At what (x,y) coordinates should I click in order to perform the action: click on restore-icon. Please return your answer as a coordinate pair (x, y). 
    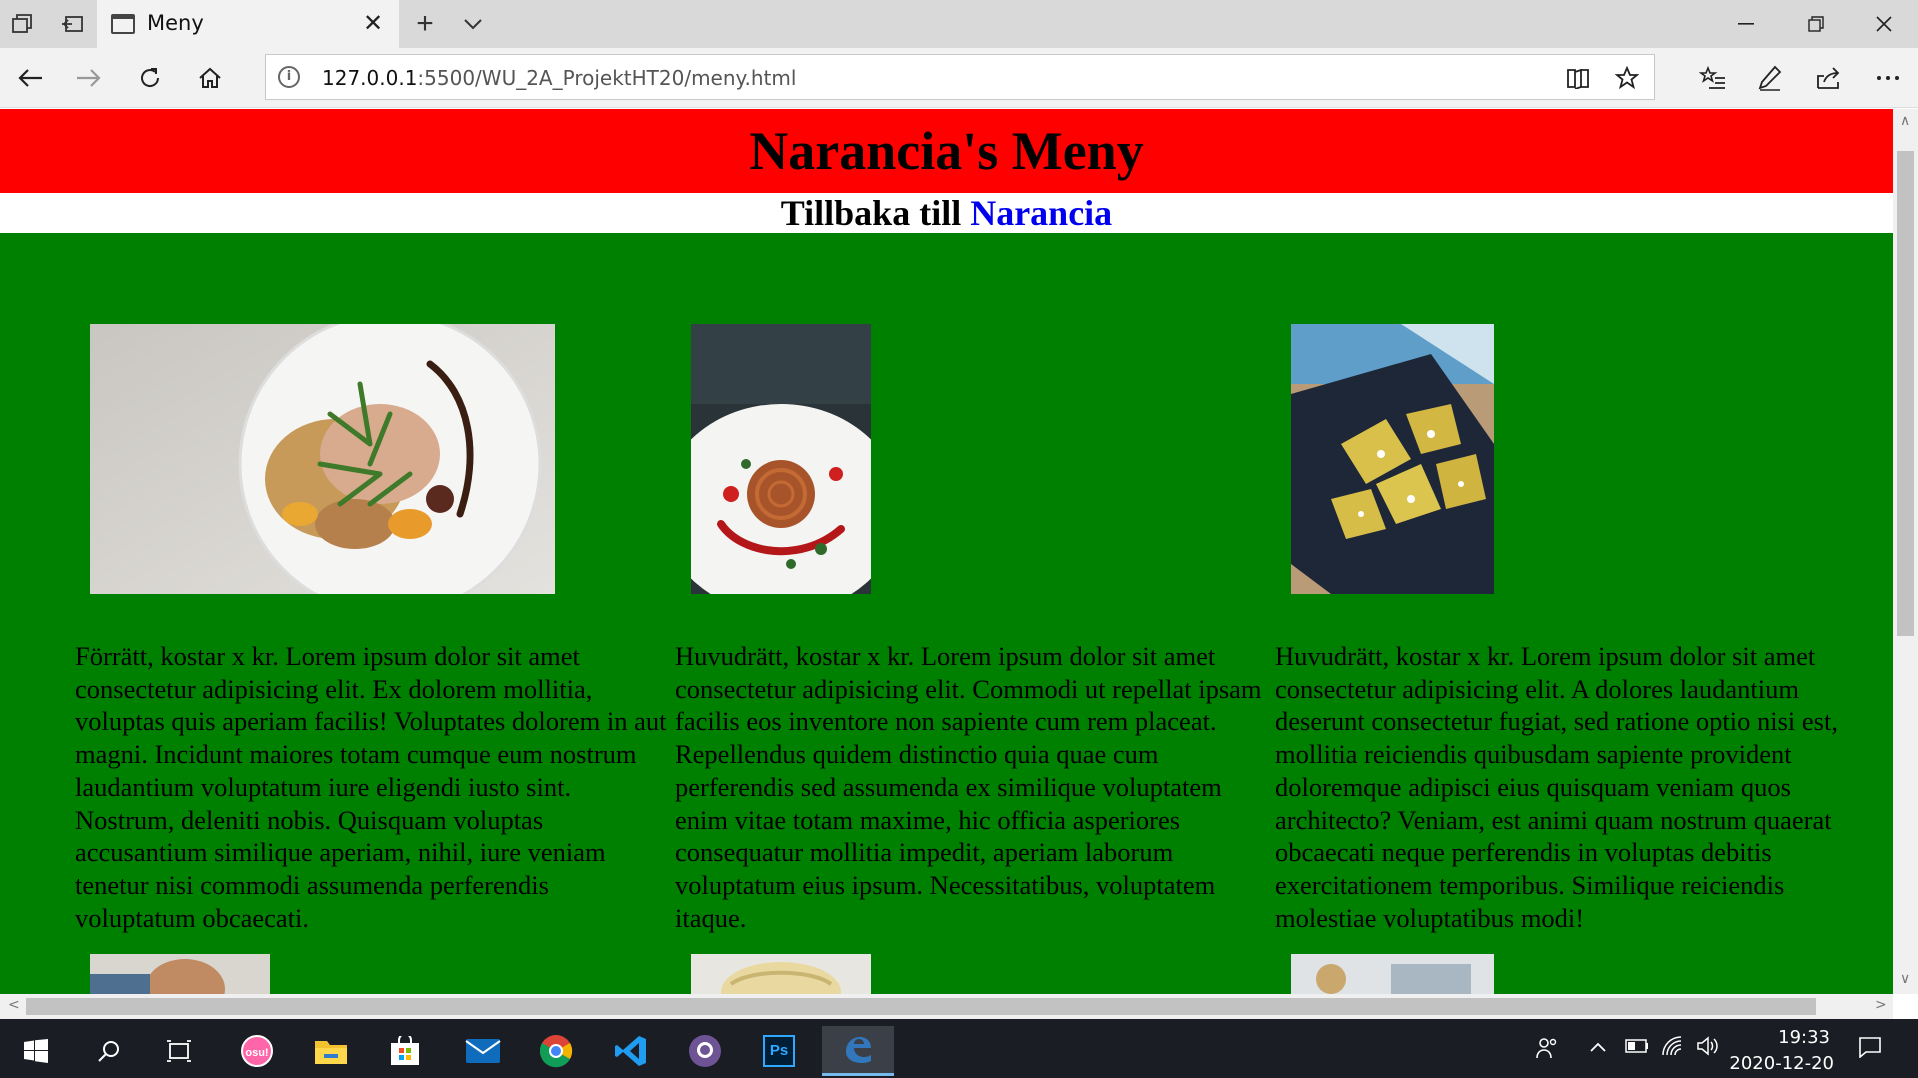
    Looking at the image, I should click on (1816, 24).